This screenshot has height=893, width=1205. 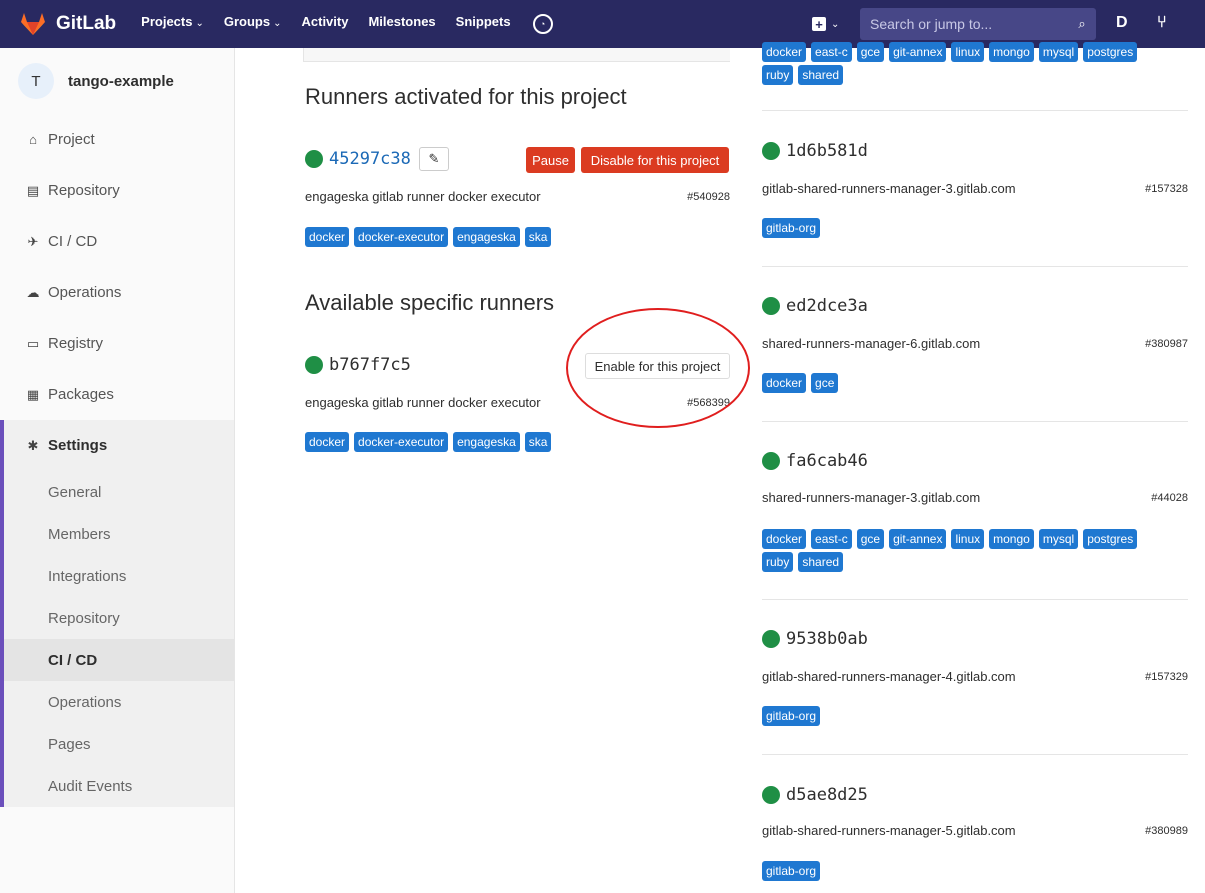 What do you see at coordinates (1058, 52) in the screenshot?
I see `runner-tag: mysql` at bounding box center [1058, 52].